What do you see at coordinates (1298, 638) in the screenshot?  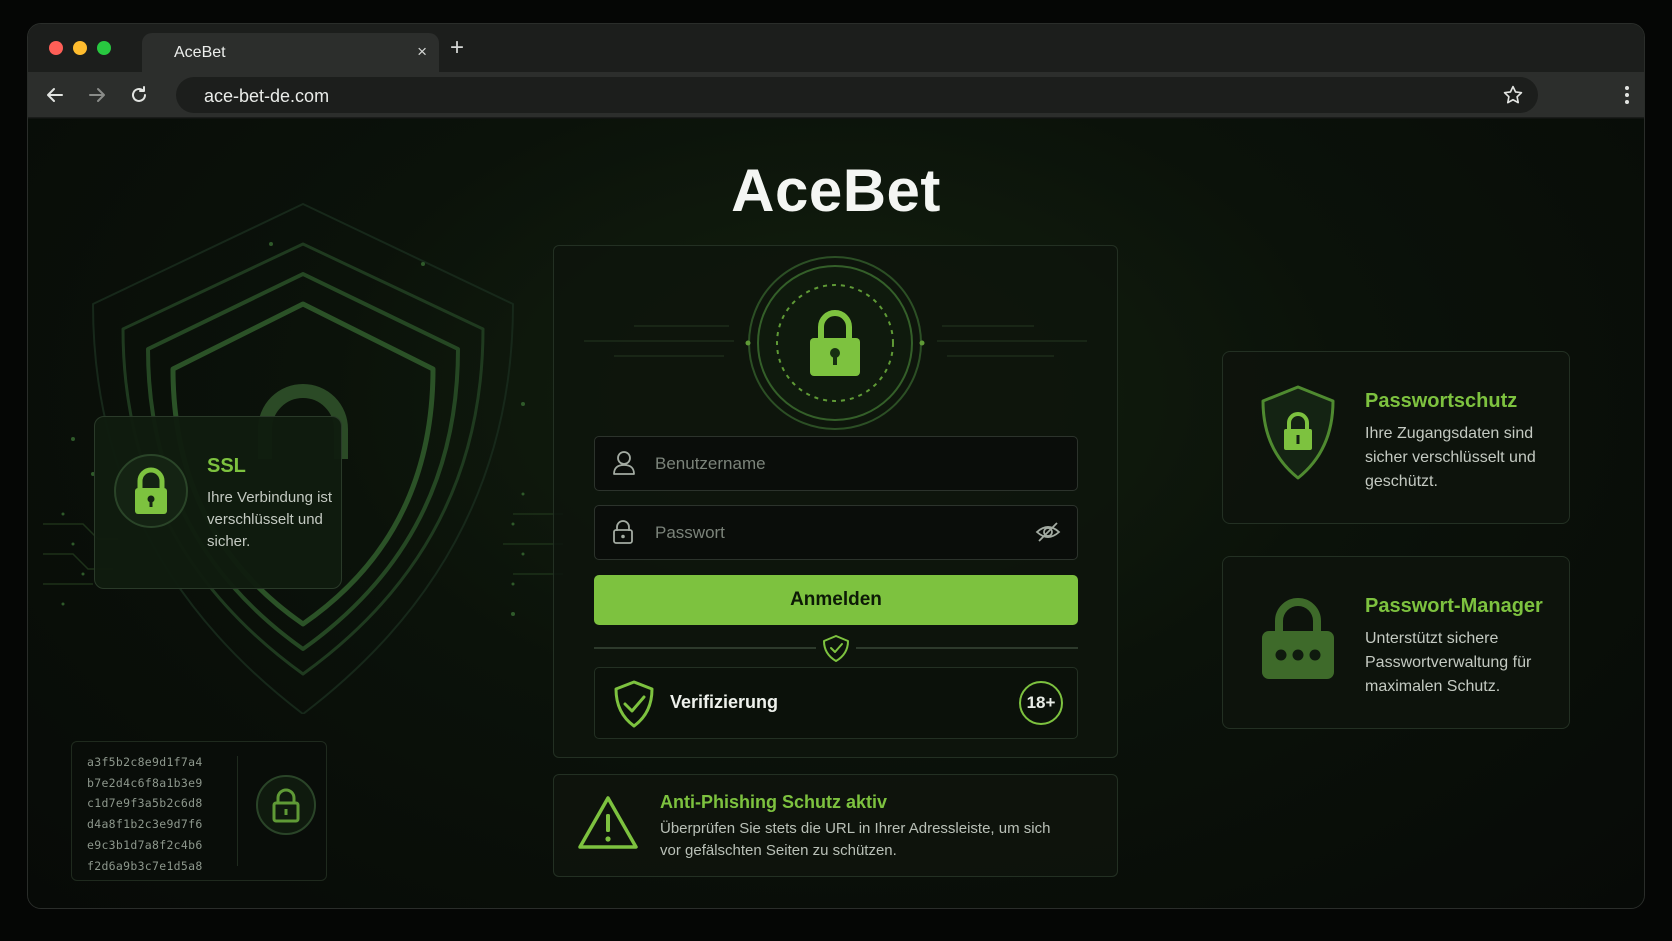 I see `padlock-dots-icon` at bounding box center [1298, 638].